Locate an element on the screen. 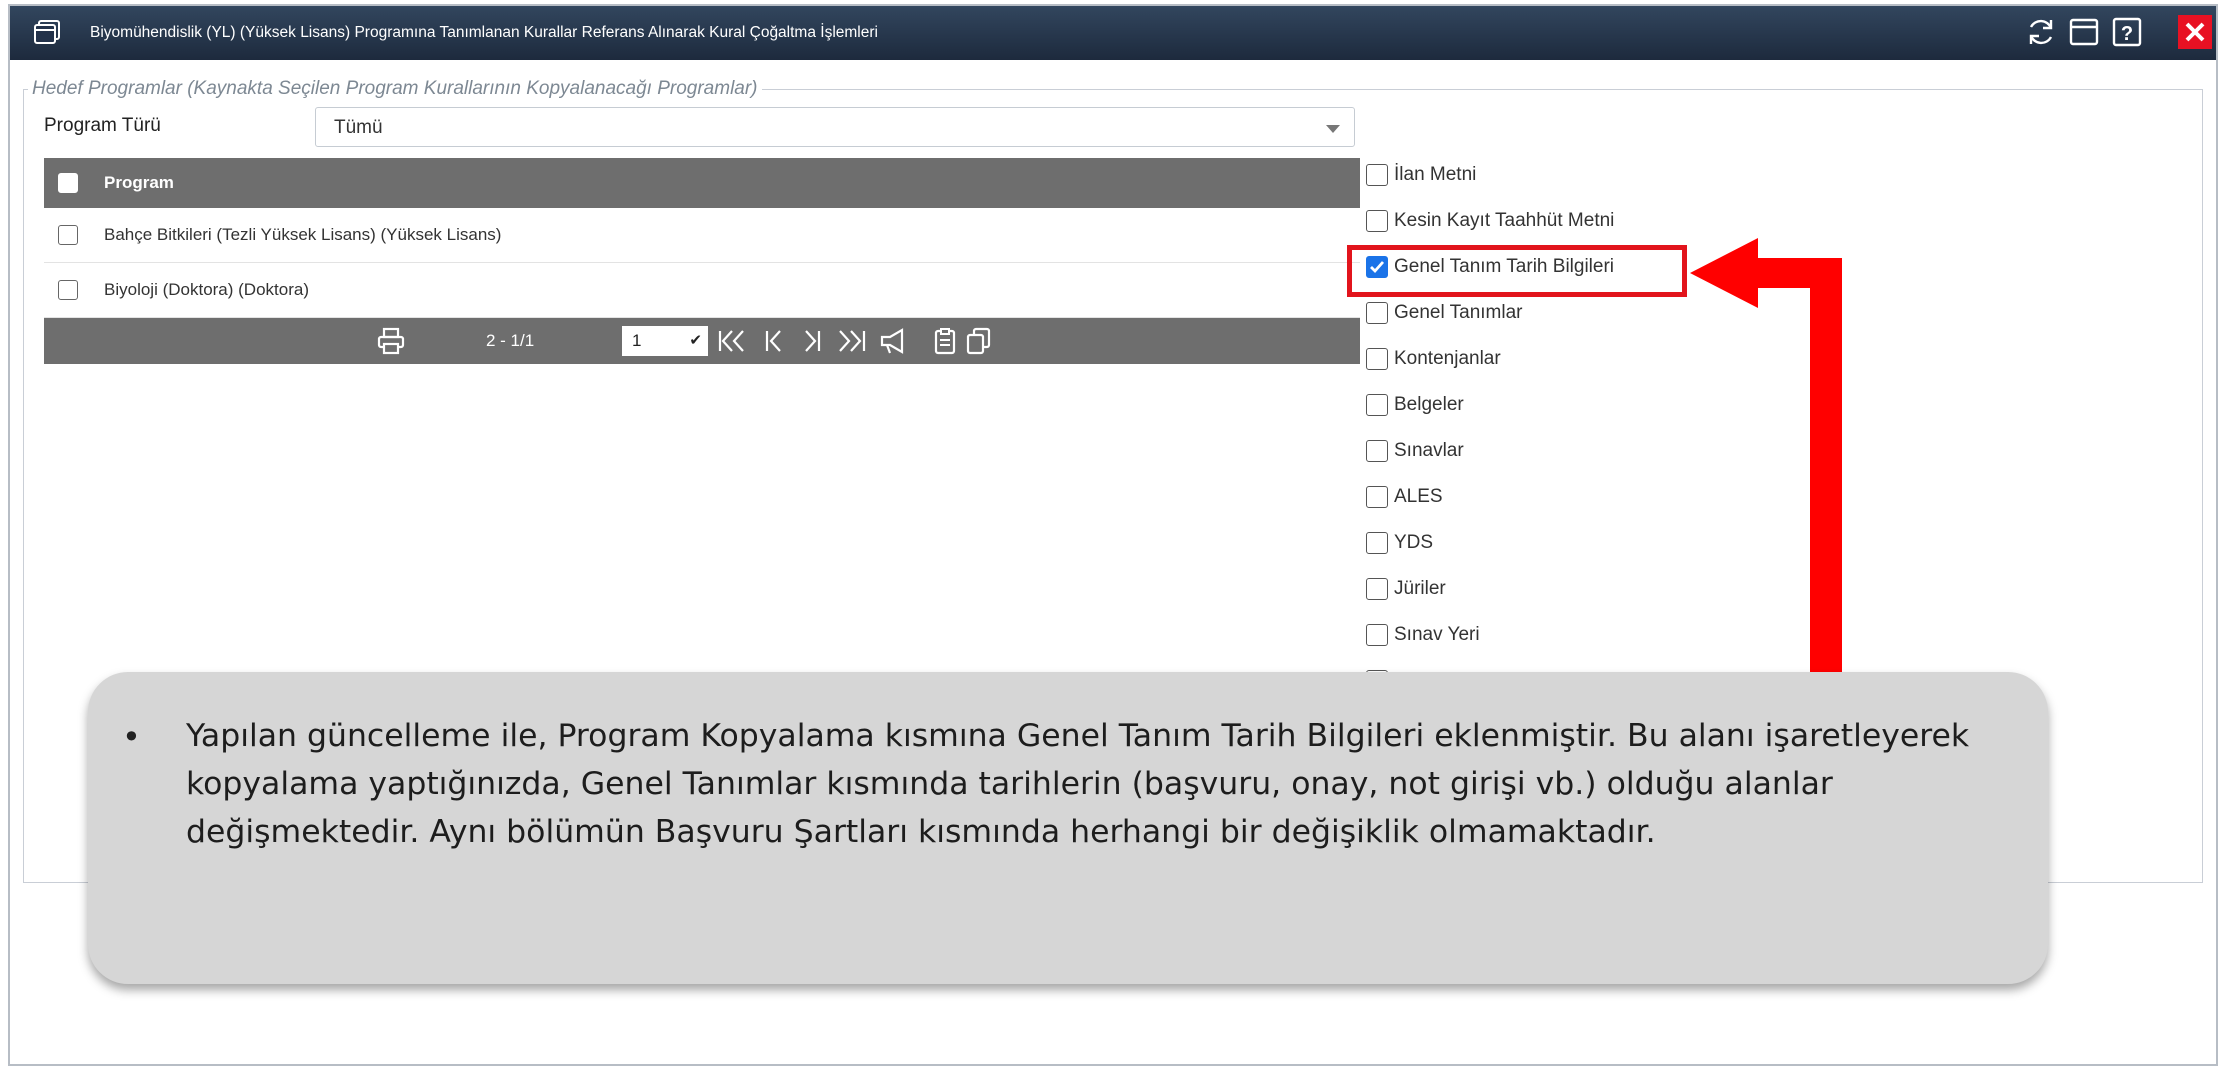 Image resolution: width=2231 pixels, height=1072 pixels. last-page-icon is located at coordinates (851, 341).